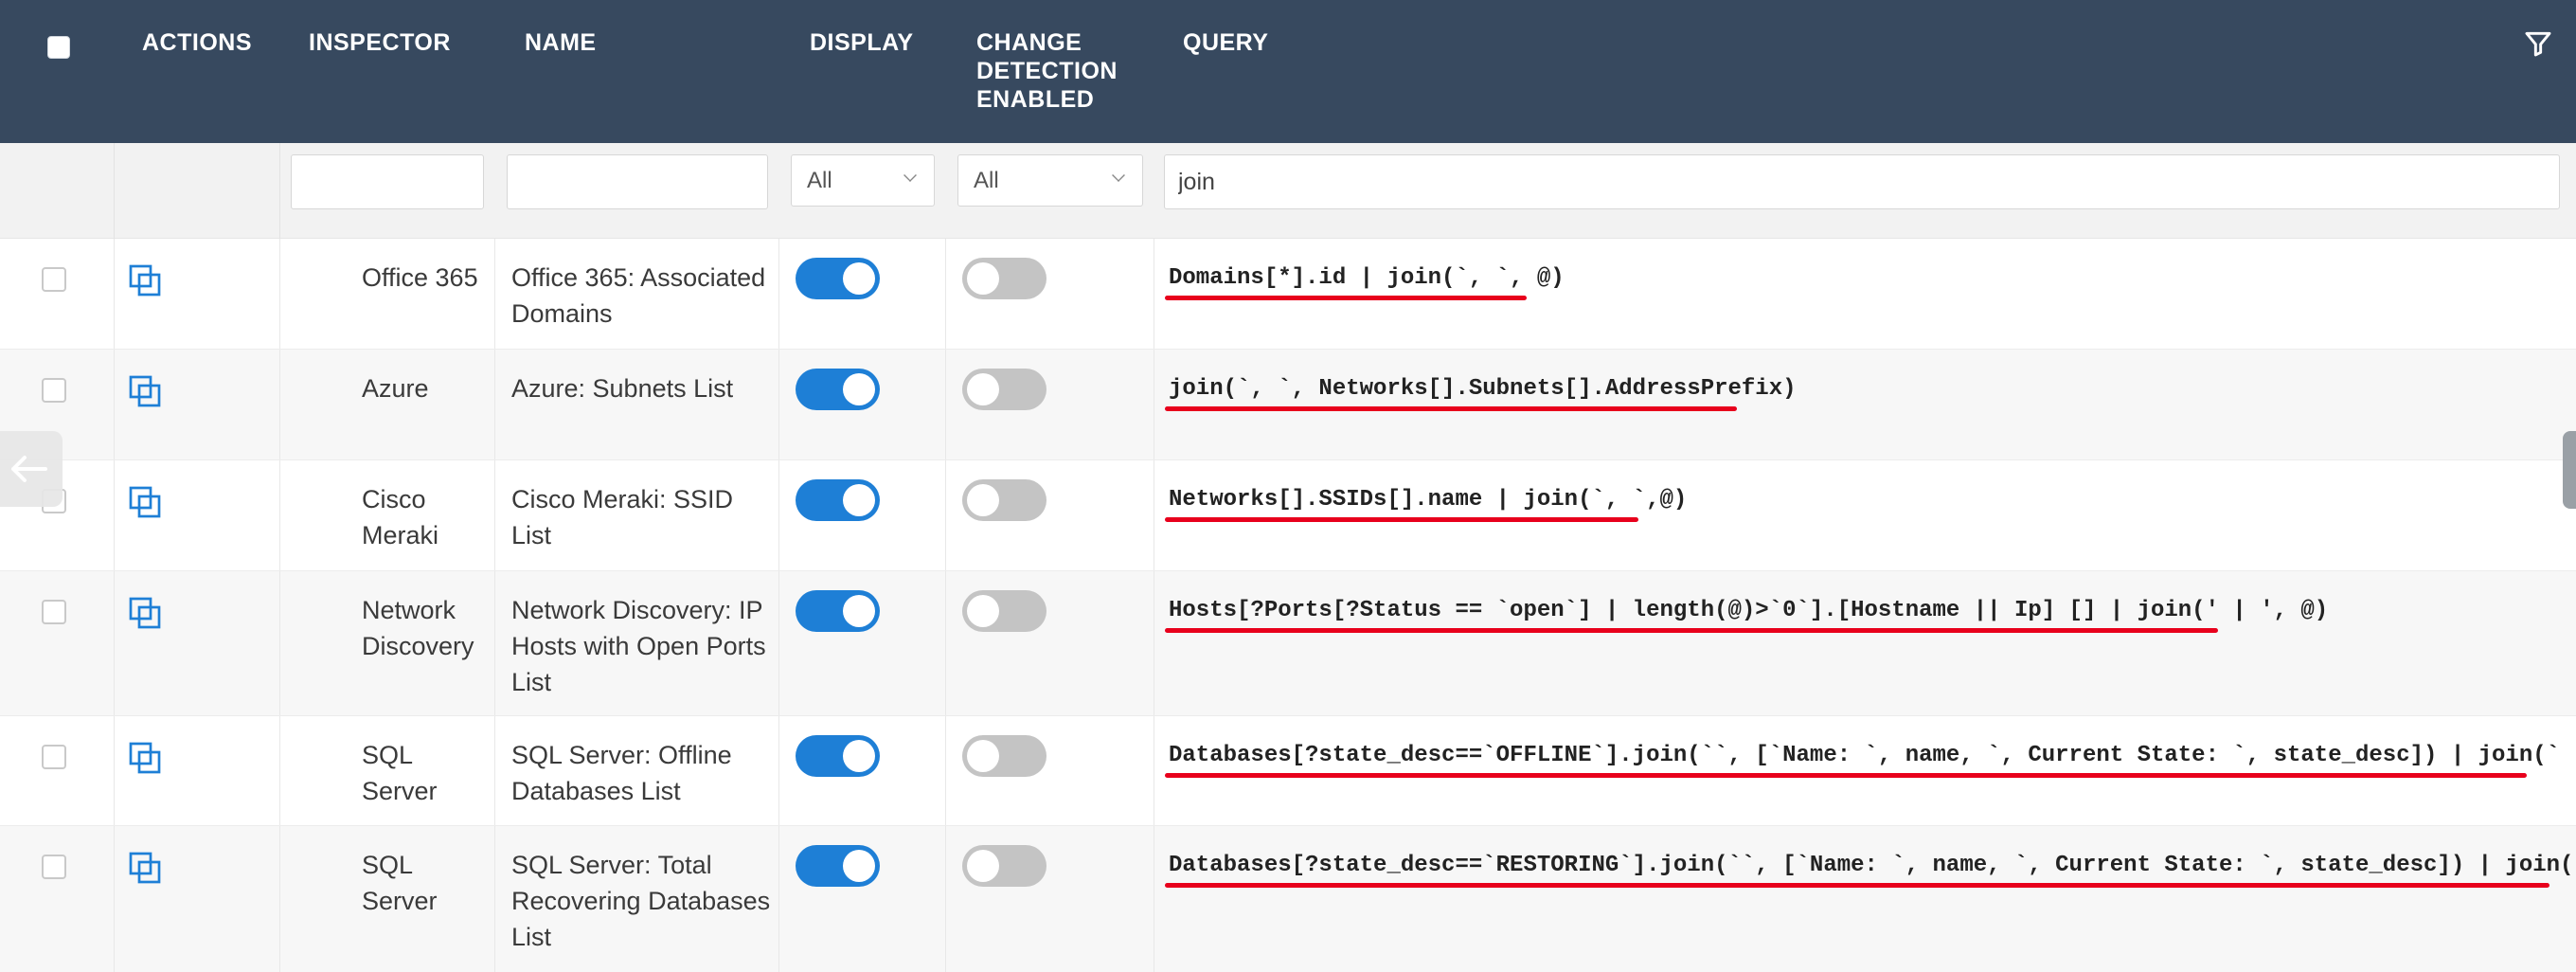  Describe the element at coordinates (644, 773) in the screenshot. I see `row-name: SQL Server: Offline Databases List` at that location.